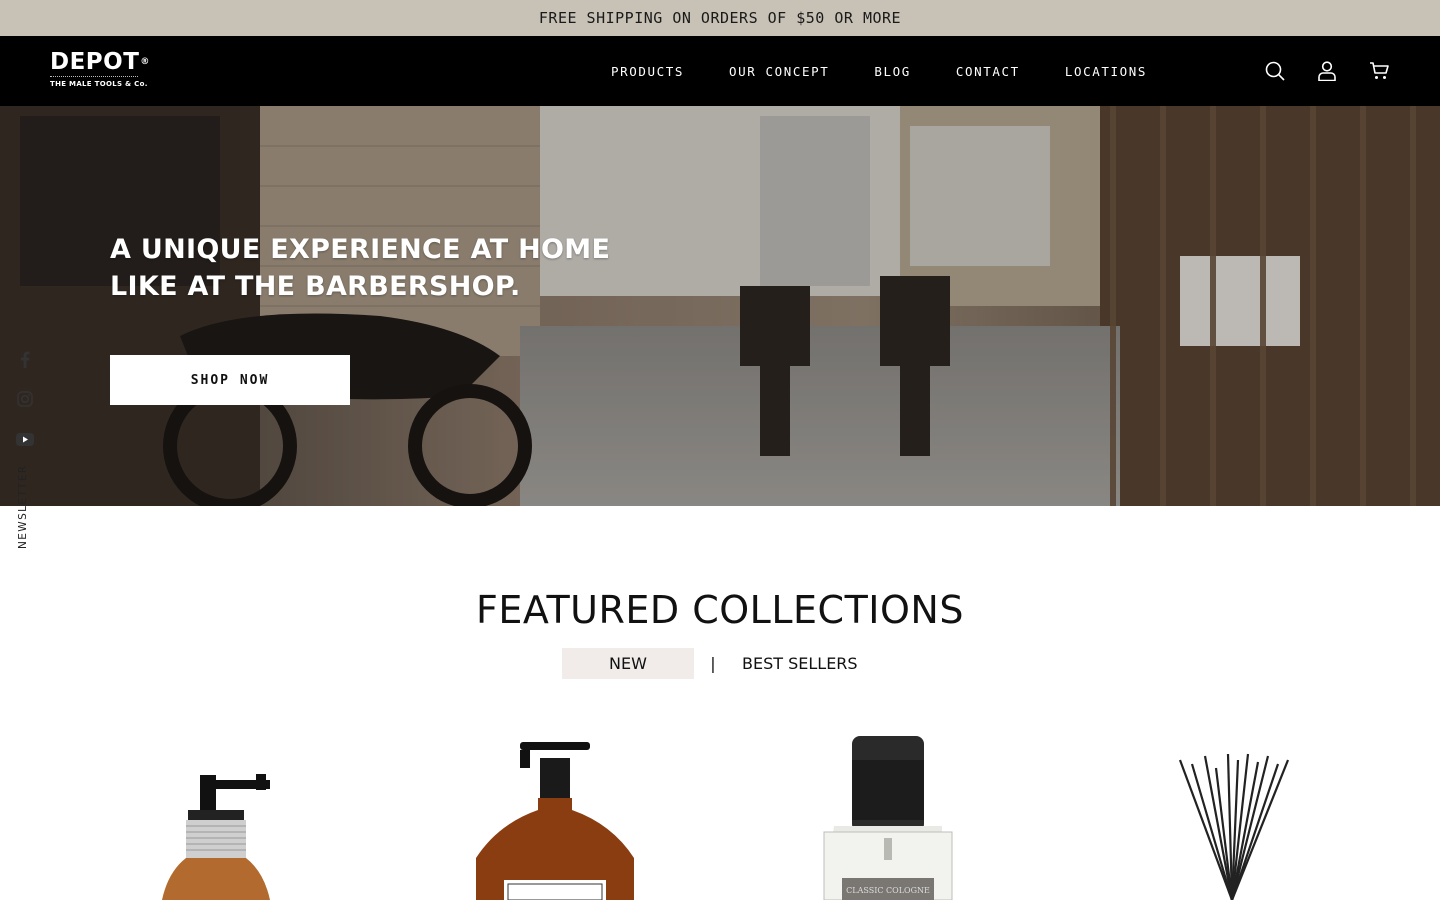 This screenshot has height=904, width=1440. What do you see at coordinates (892, 71) in the screenshot?
I see `nav-blog: BLOG` at bounding box center [892, 71].